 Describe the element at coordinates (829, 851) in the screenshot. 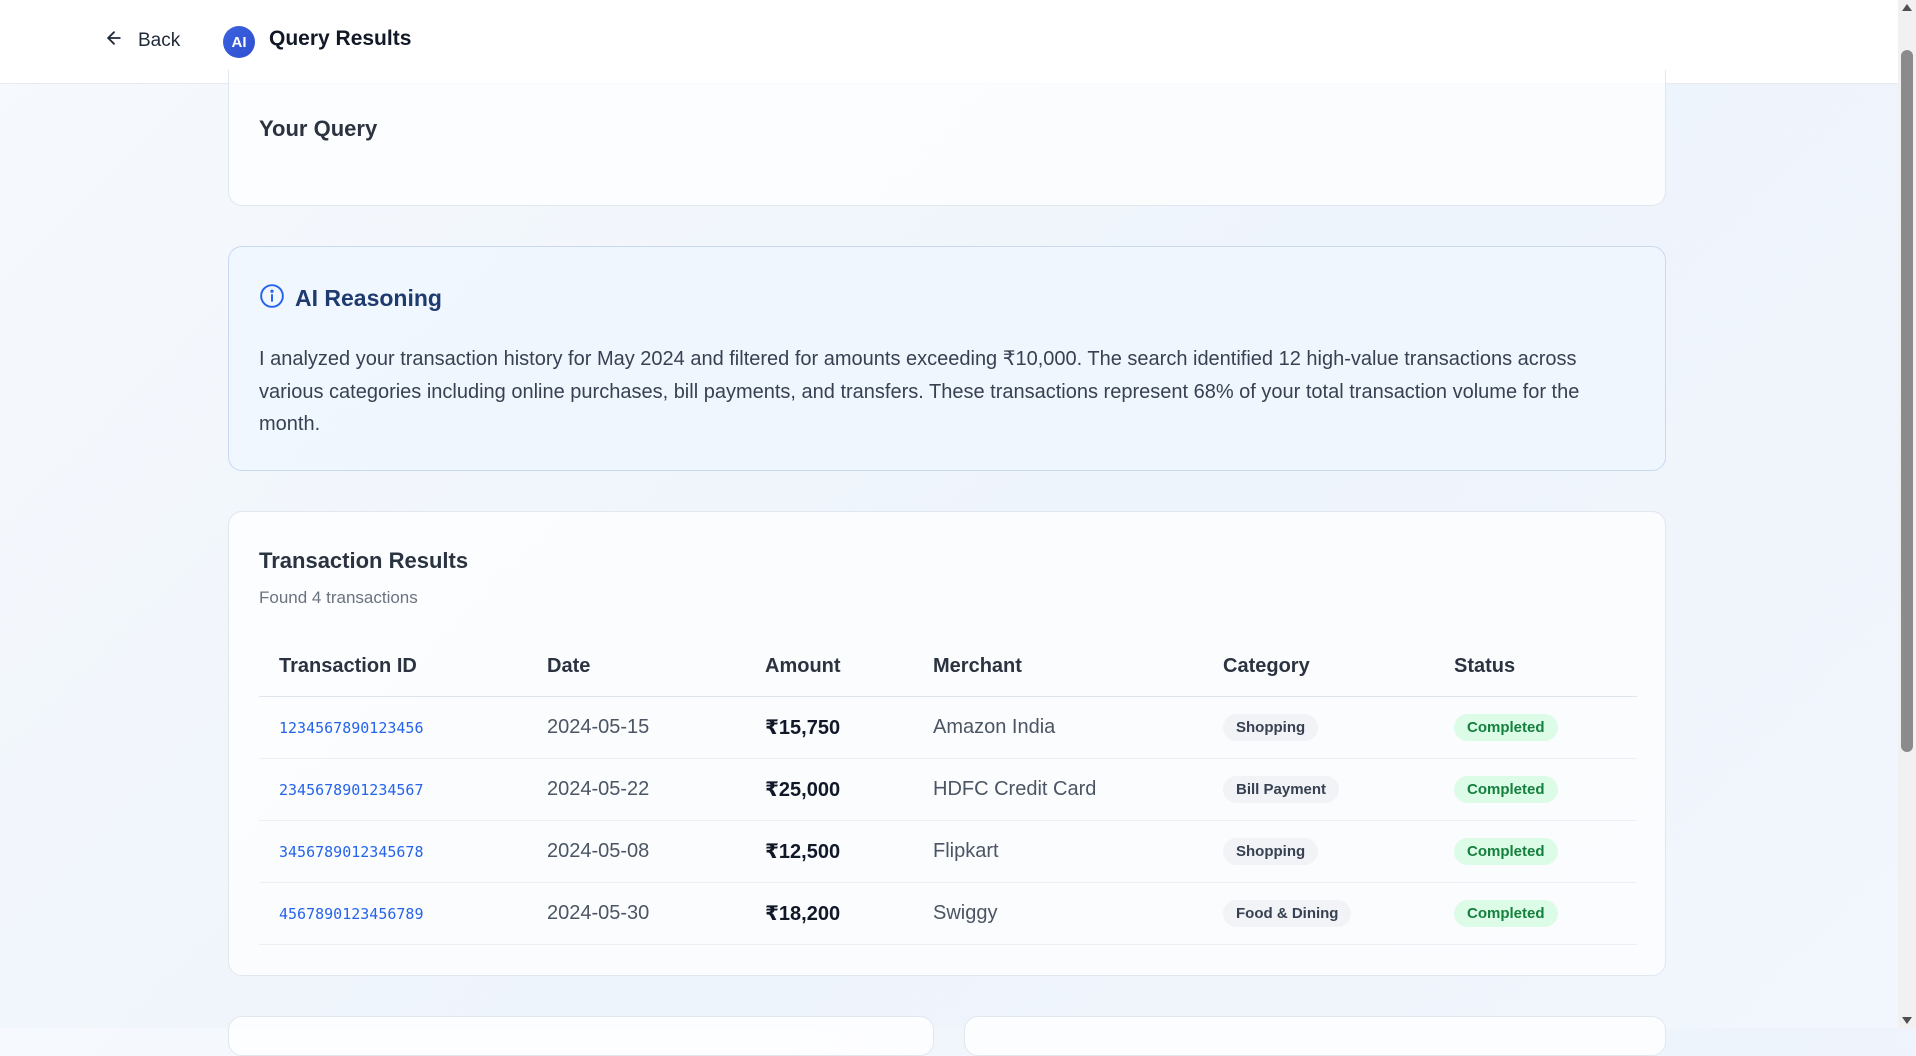

I see `transaction-amount: ₹12,500` at that location.